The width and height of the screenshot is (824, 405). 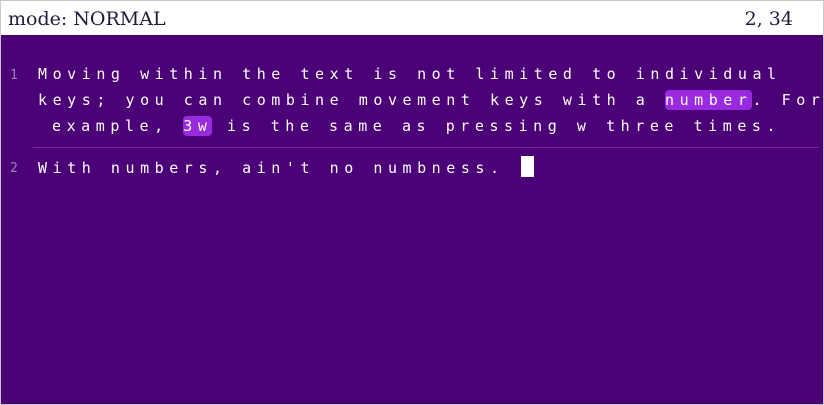 What do you see at coordinates (14, 168) in the screenshot?
I see `line-number: 2` at bounding box center [14, 168].